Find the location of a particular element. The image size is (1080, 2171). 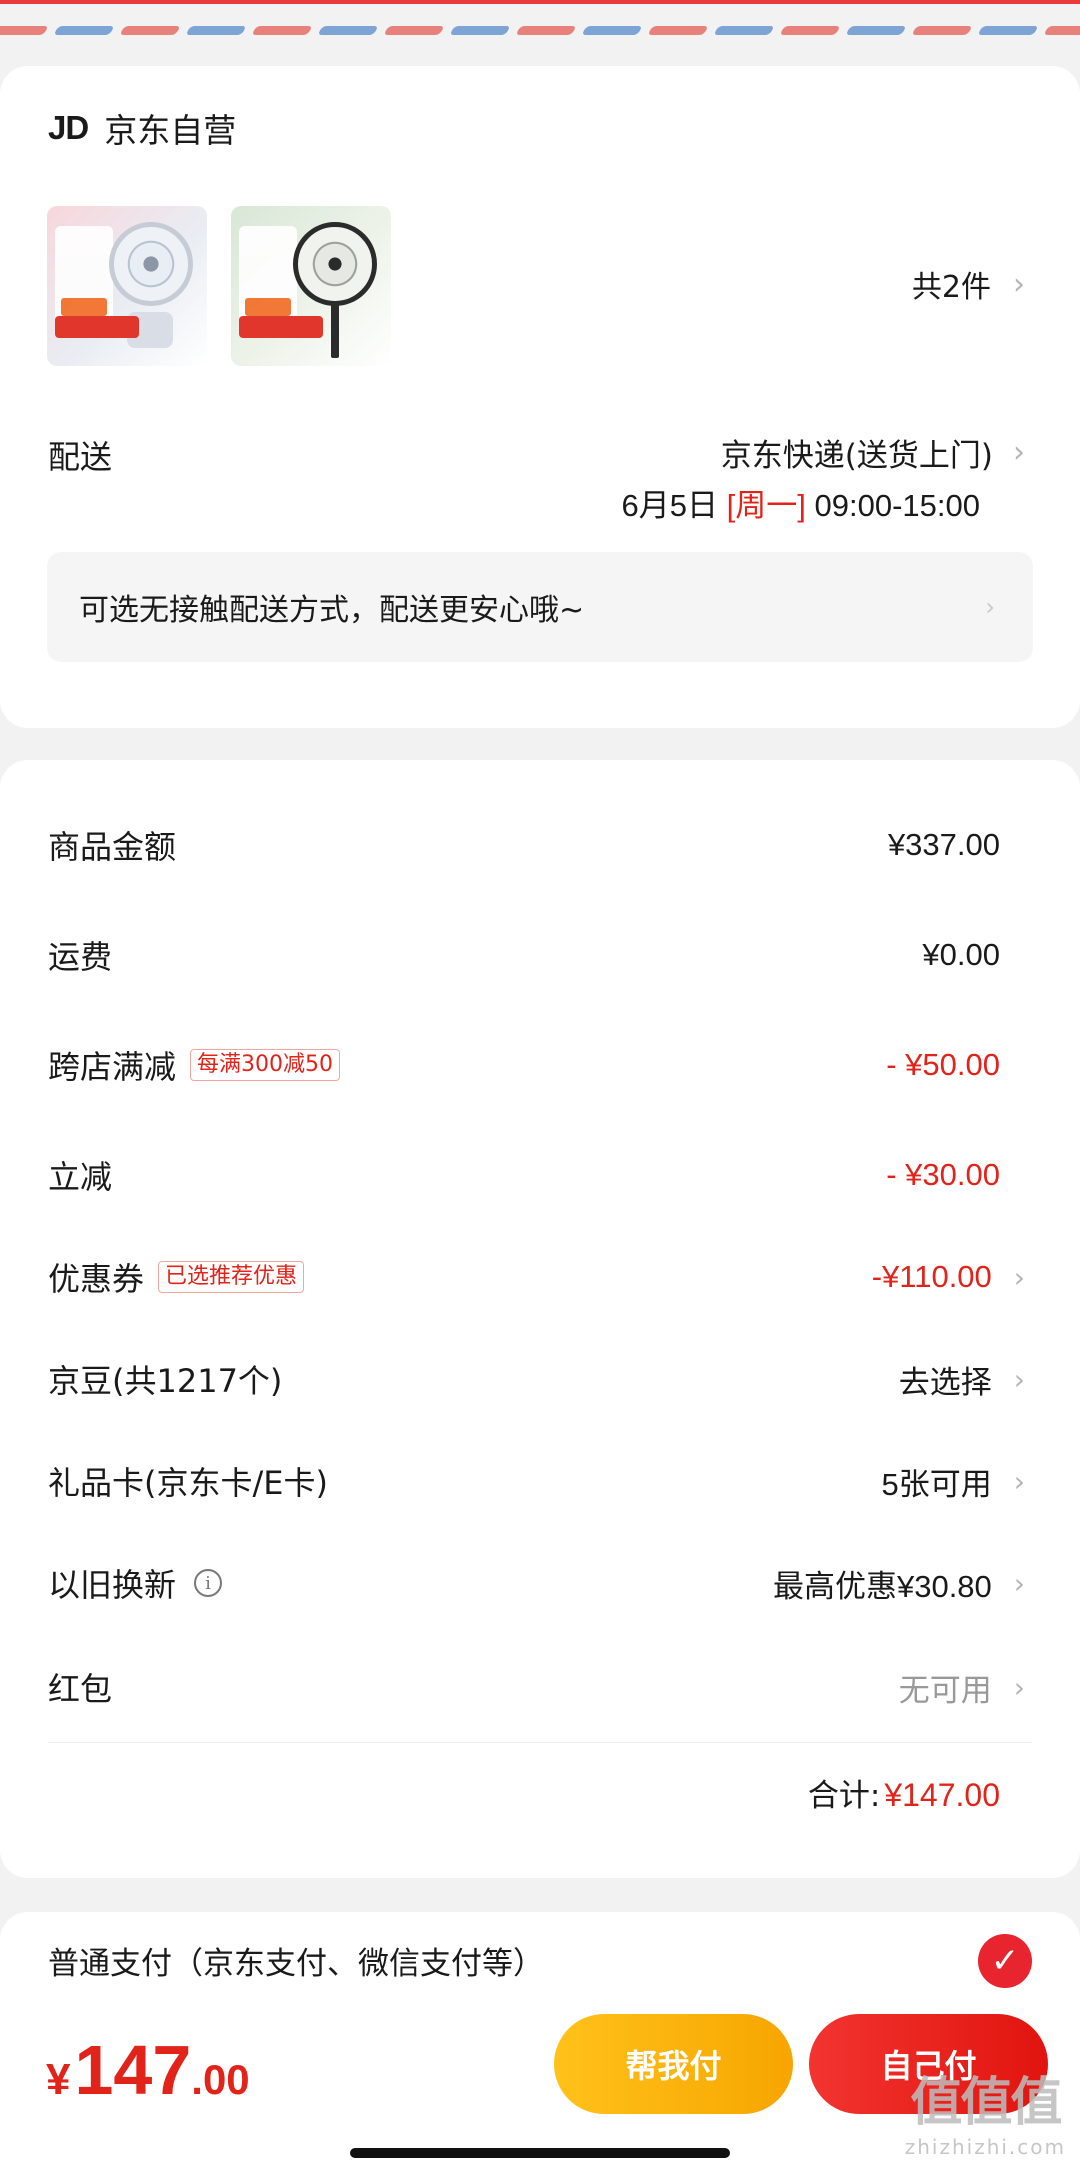

pay-amount-integer: 147 is located at coordinates (133, 2070).